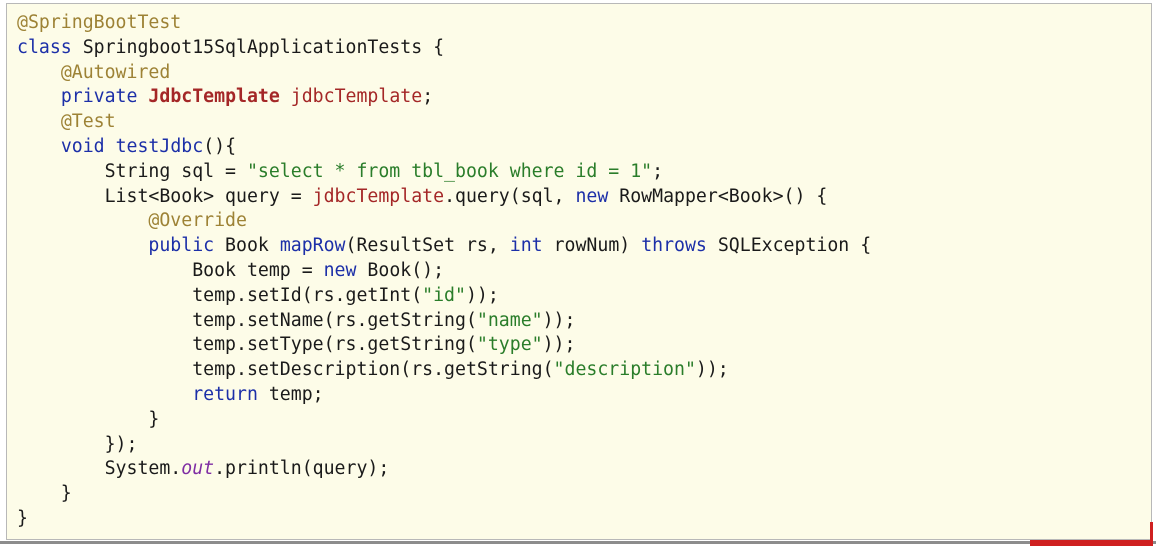  I want to click on static-field-token: out, so click(198, 469).